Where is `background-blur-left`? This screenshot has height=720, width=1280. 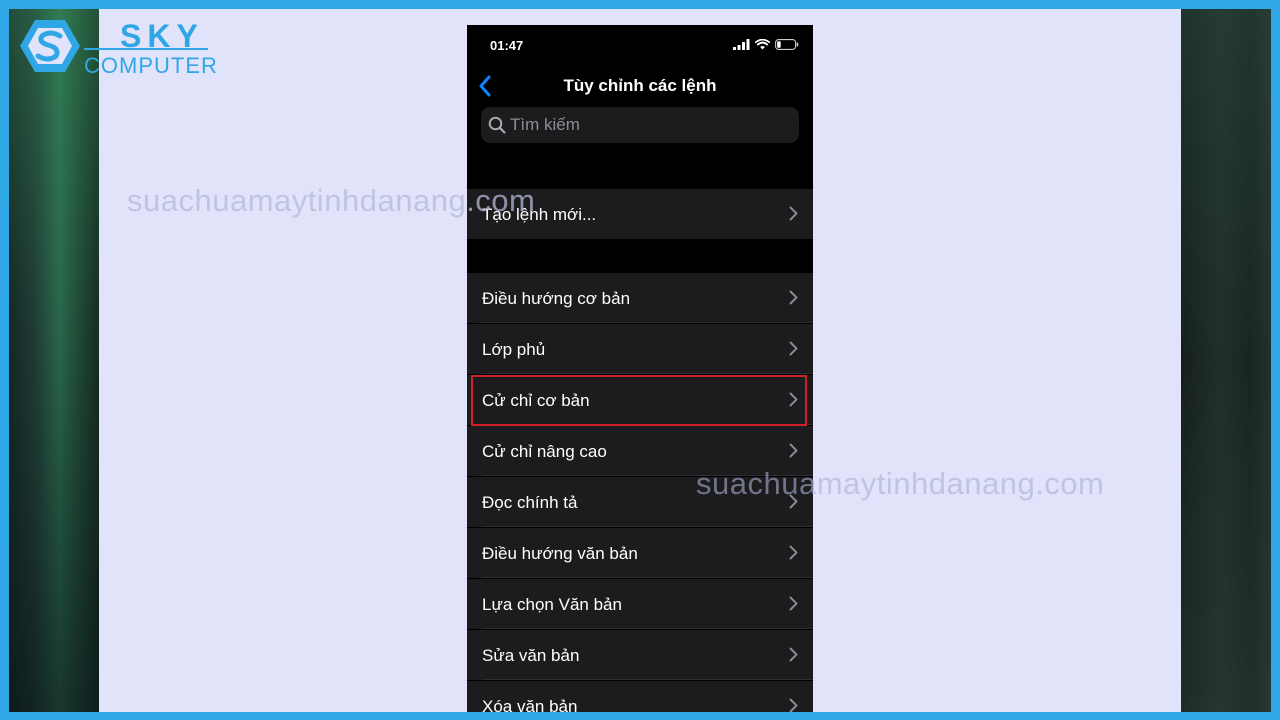 background-blur-left is located at coordinates (49, 360).